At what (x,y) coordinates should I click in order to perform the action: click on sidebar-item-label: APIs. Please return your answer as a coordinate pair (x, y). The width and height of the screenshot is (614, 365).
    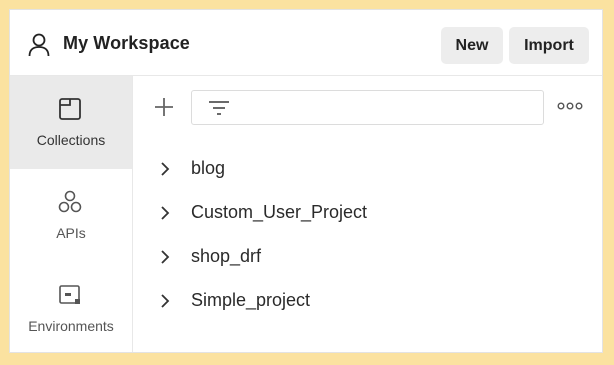
    Looking at the image, I should click on (71, 233).